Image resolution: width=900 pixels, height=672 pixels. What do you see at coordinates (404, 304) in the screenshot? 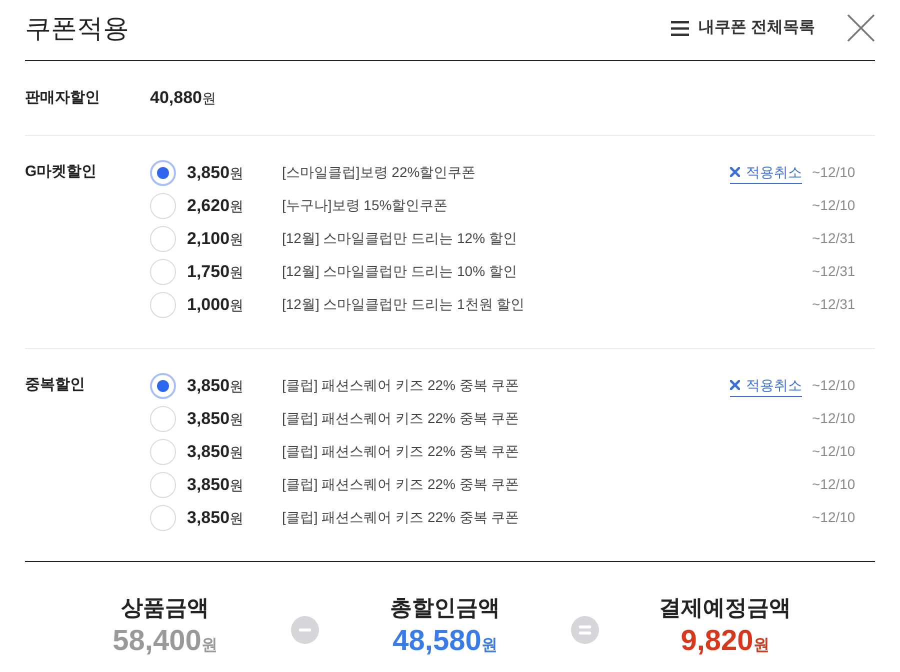
I see `coupon-name: [12월] 스마일클럽만 드리는 1천원 할인` at bounding box center [404, 304].